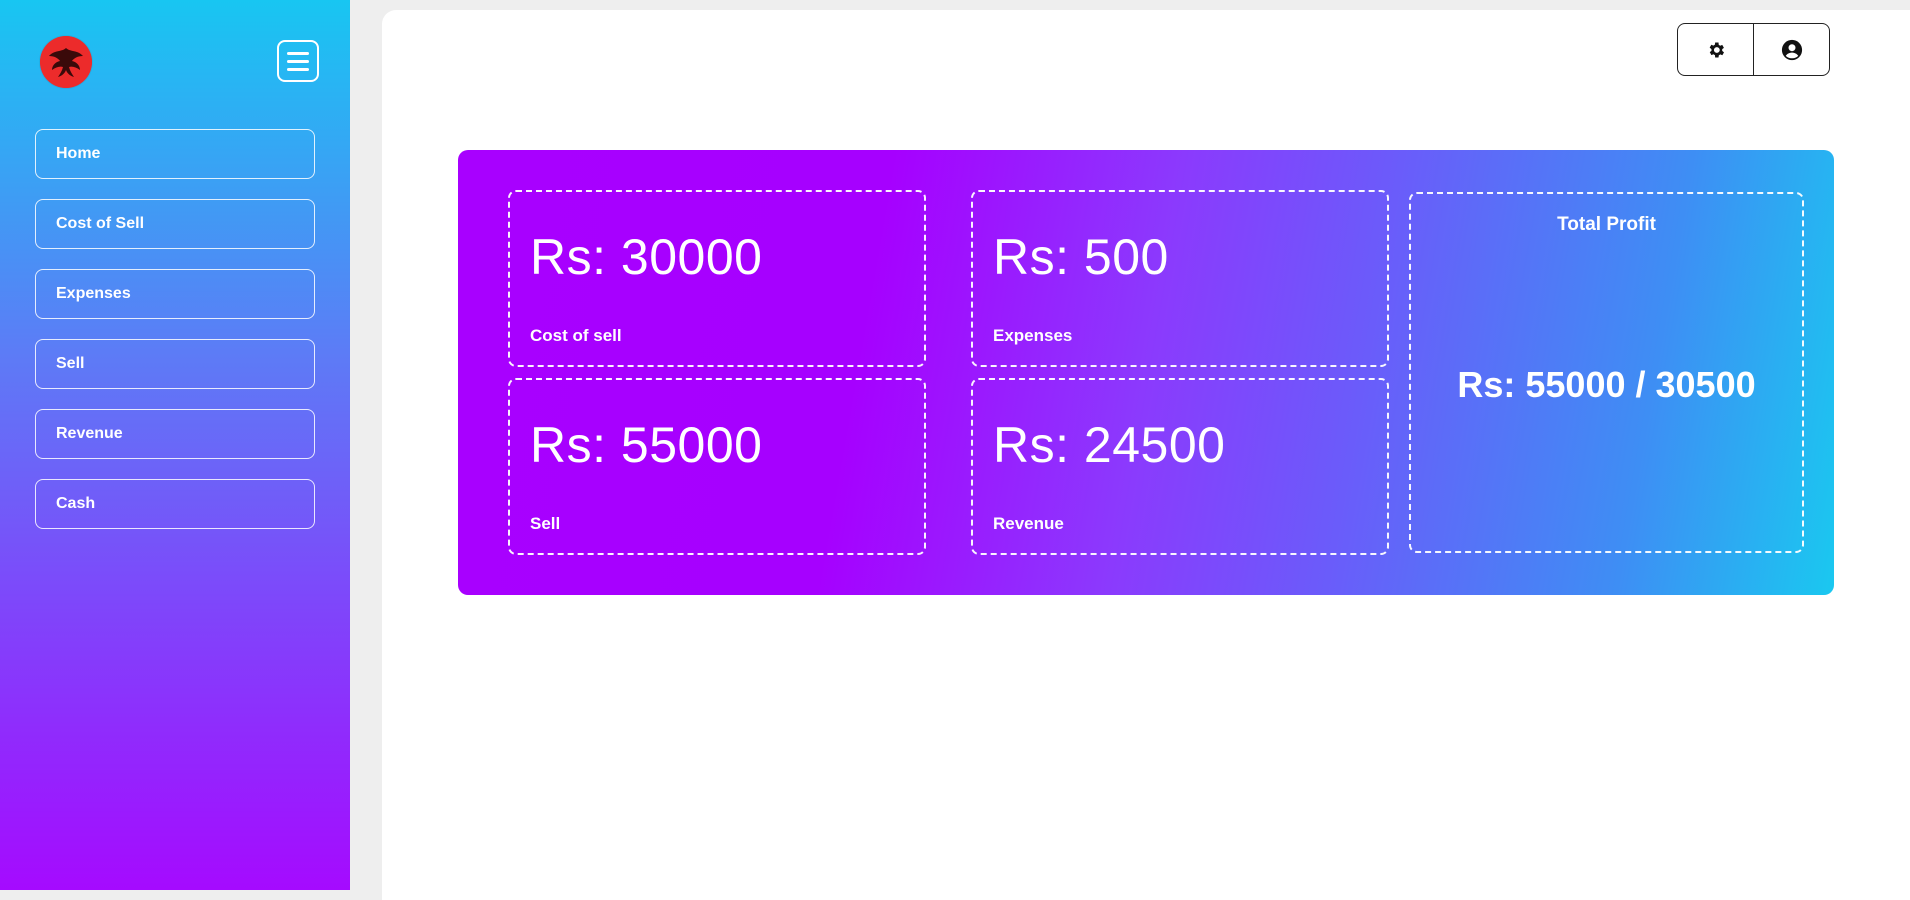 This screenshot has height=900, width=1910. I want to click on gear-icon, so click(1716, 49).